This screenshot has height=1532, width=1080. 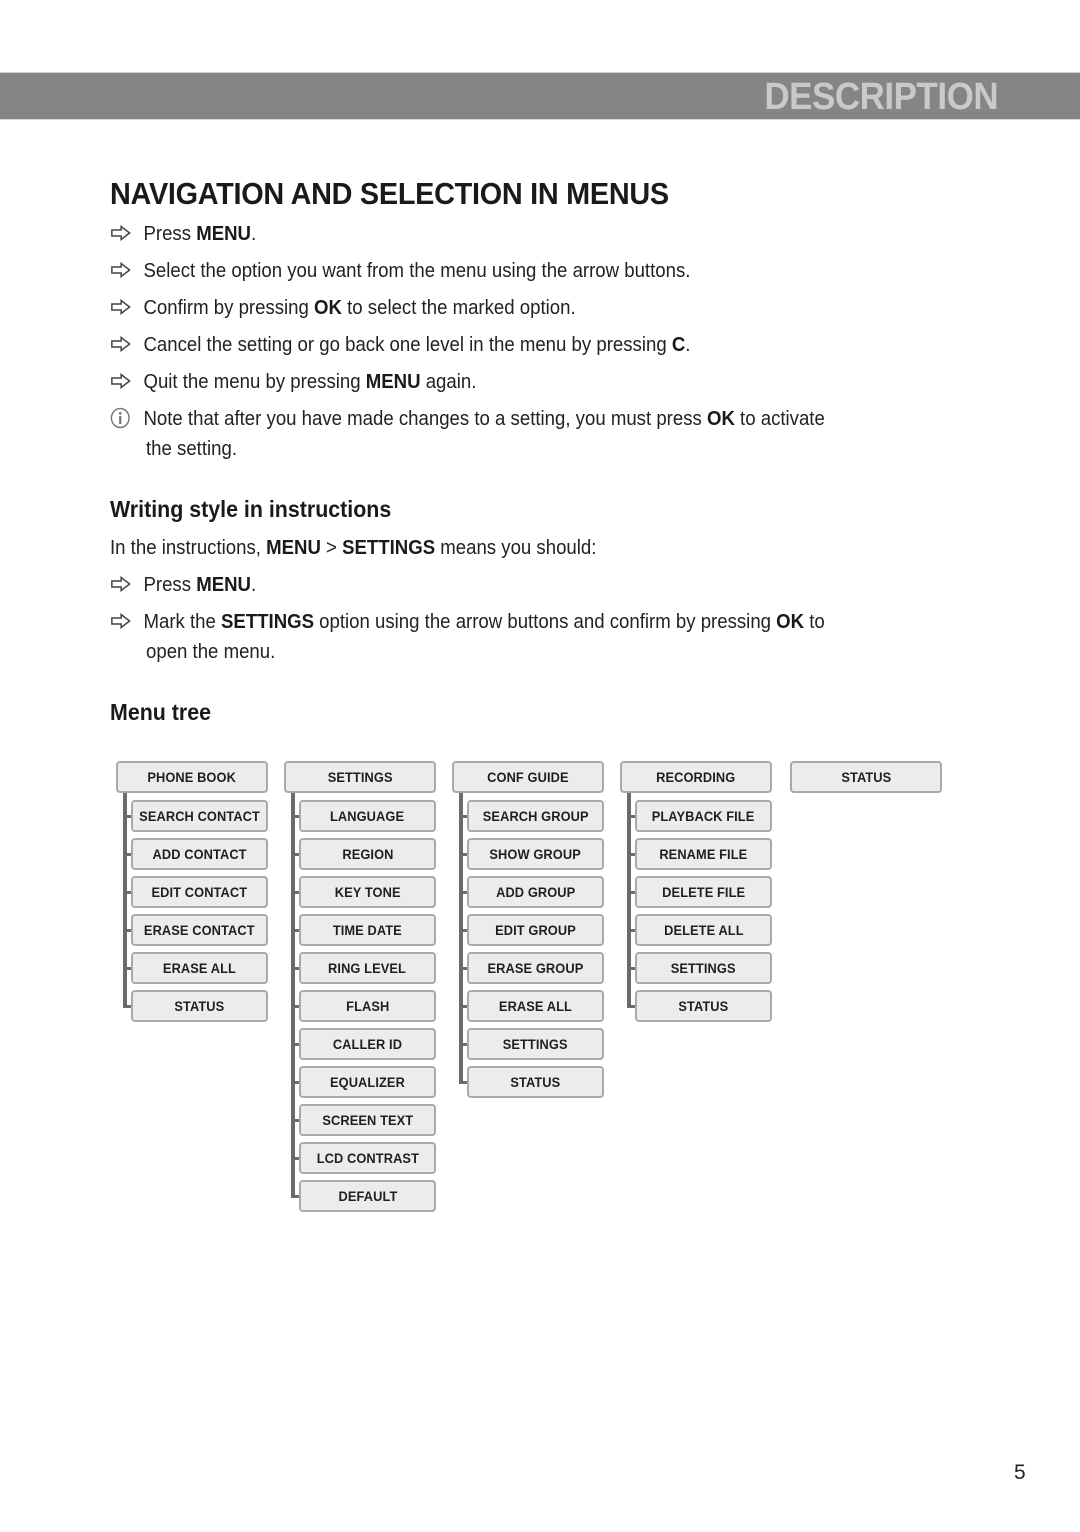 I want to click on menu-item-label: SCREEN TEXT, so click(x=367, y=1120).